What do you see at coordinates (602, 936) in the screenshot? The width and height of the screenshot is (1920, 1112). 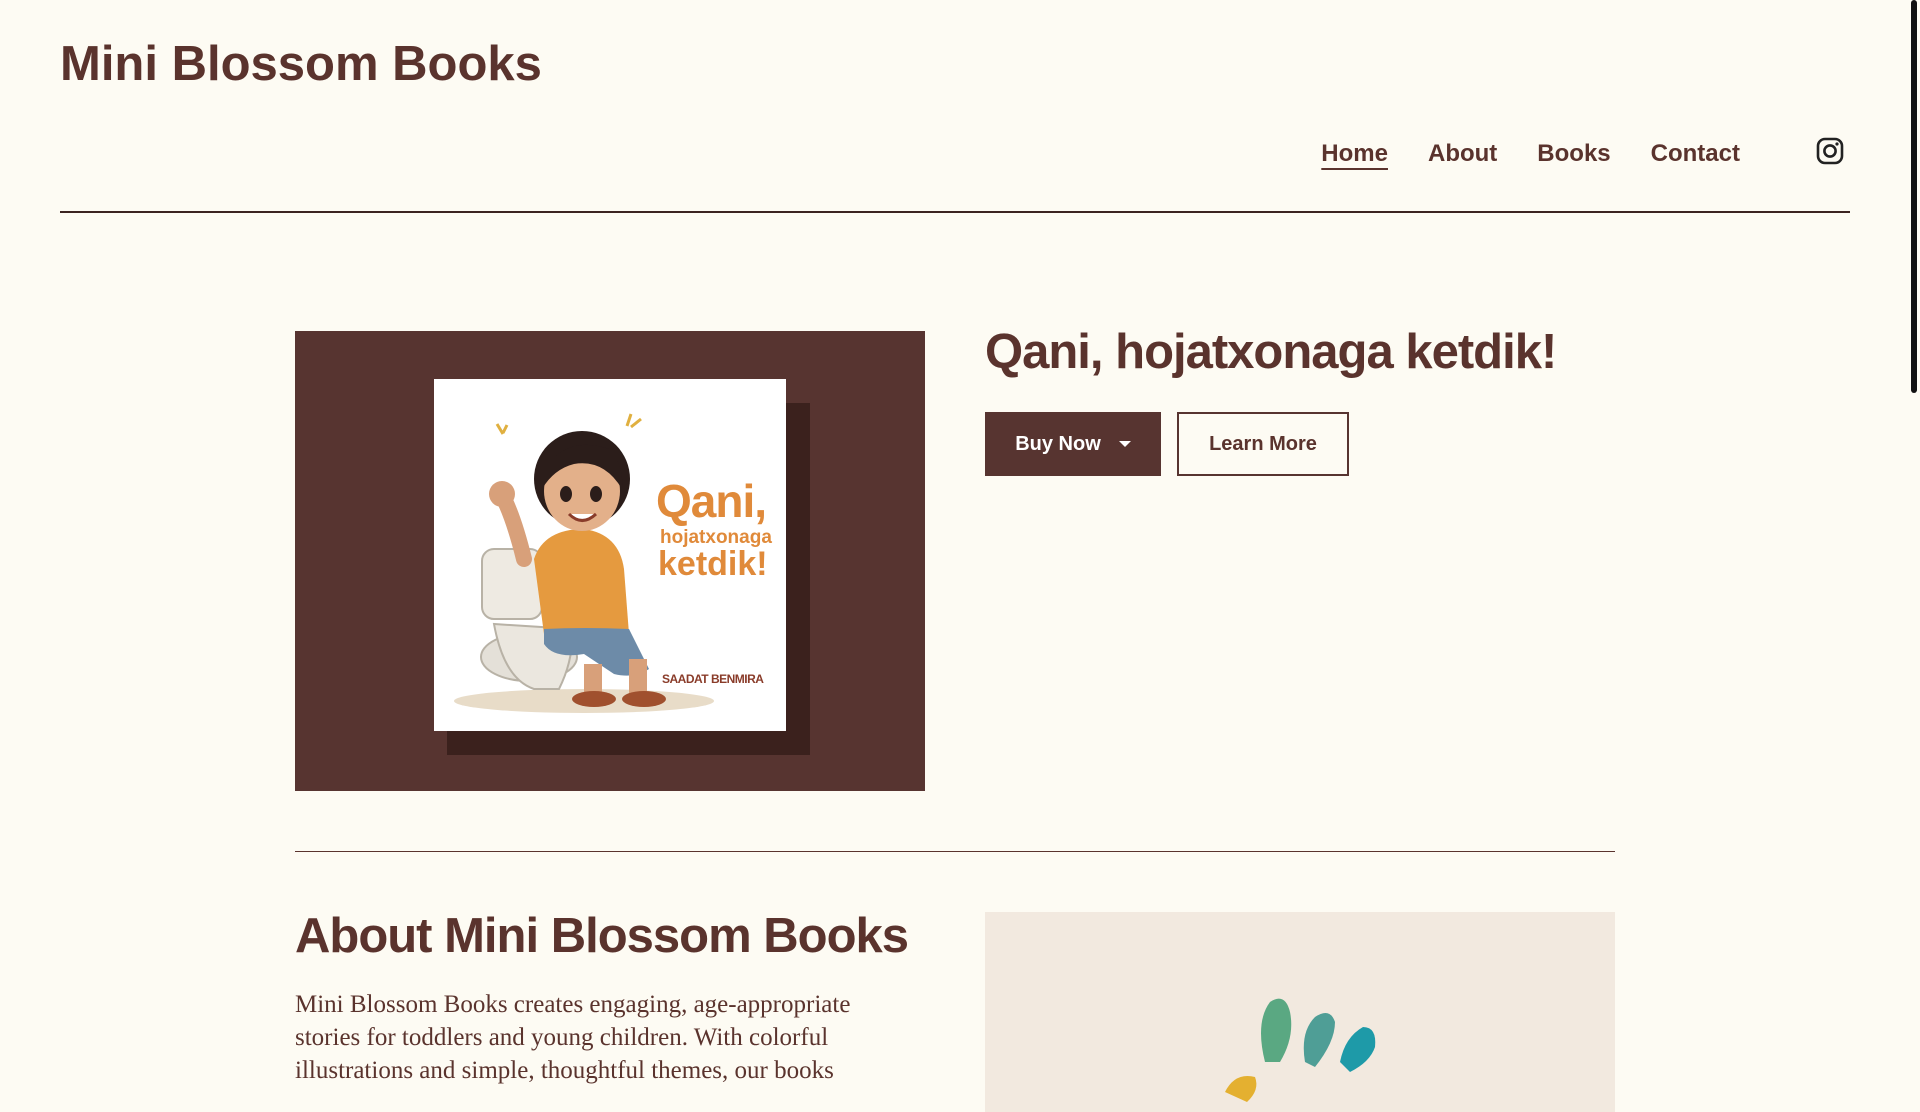 I see `about-title: About Mini Blossom Books` at bounding box center [602, 936].